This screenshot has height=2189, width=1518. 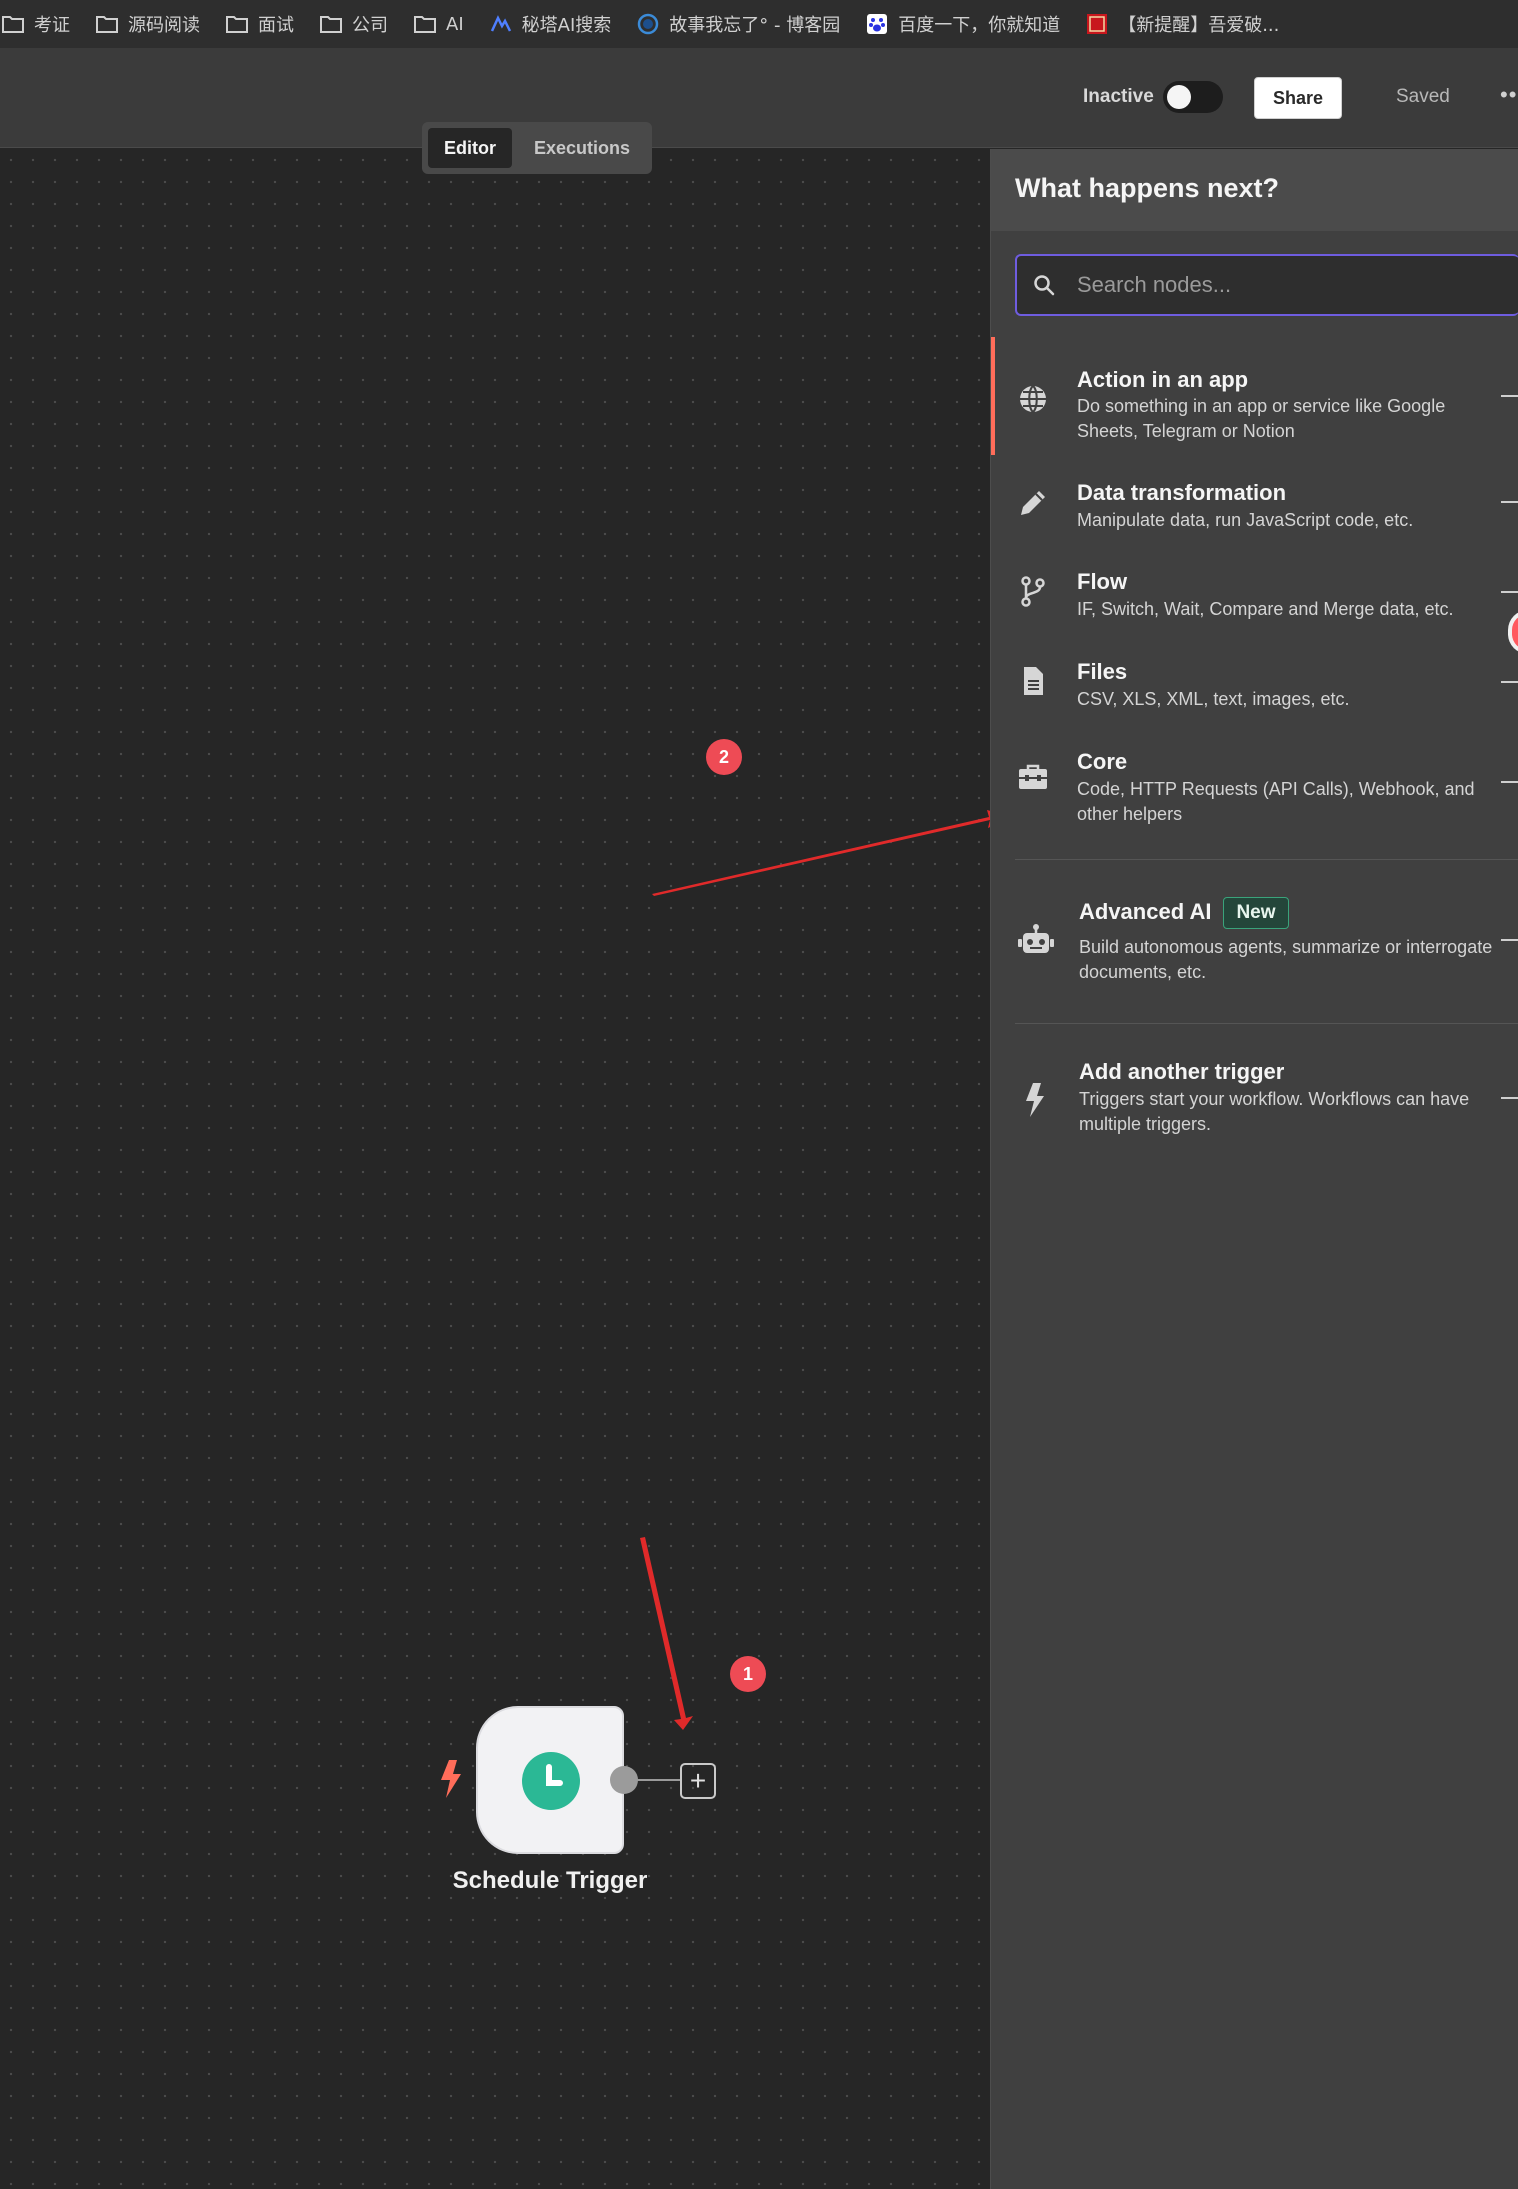 What do you see at coordinates (1287, 285) in the screenshot?
I see `search-input` at bounding box center [1287, 285].